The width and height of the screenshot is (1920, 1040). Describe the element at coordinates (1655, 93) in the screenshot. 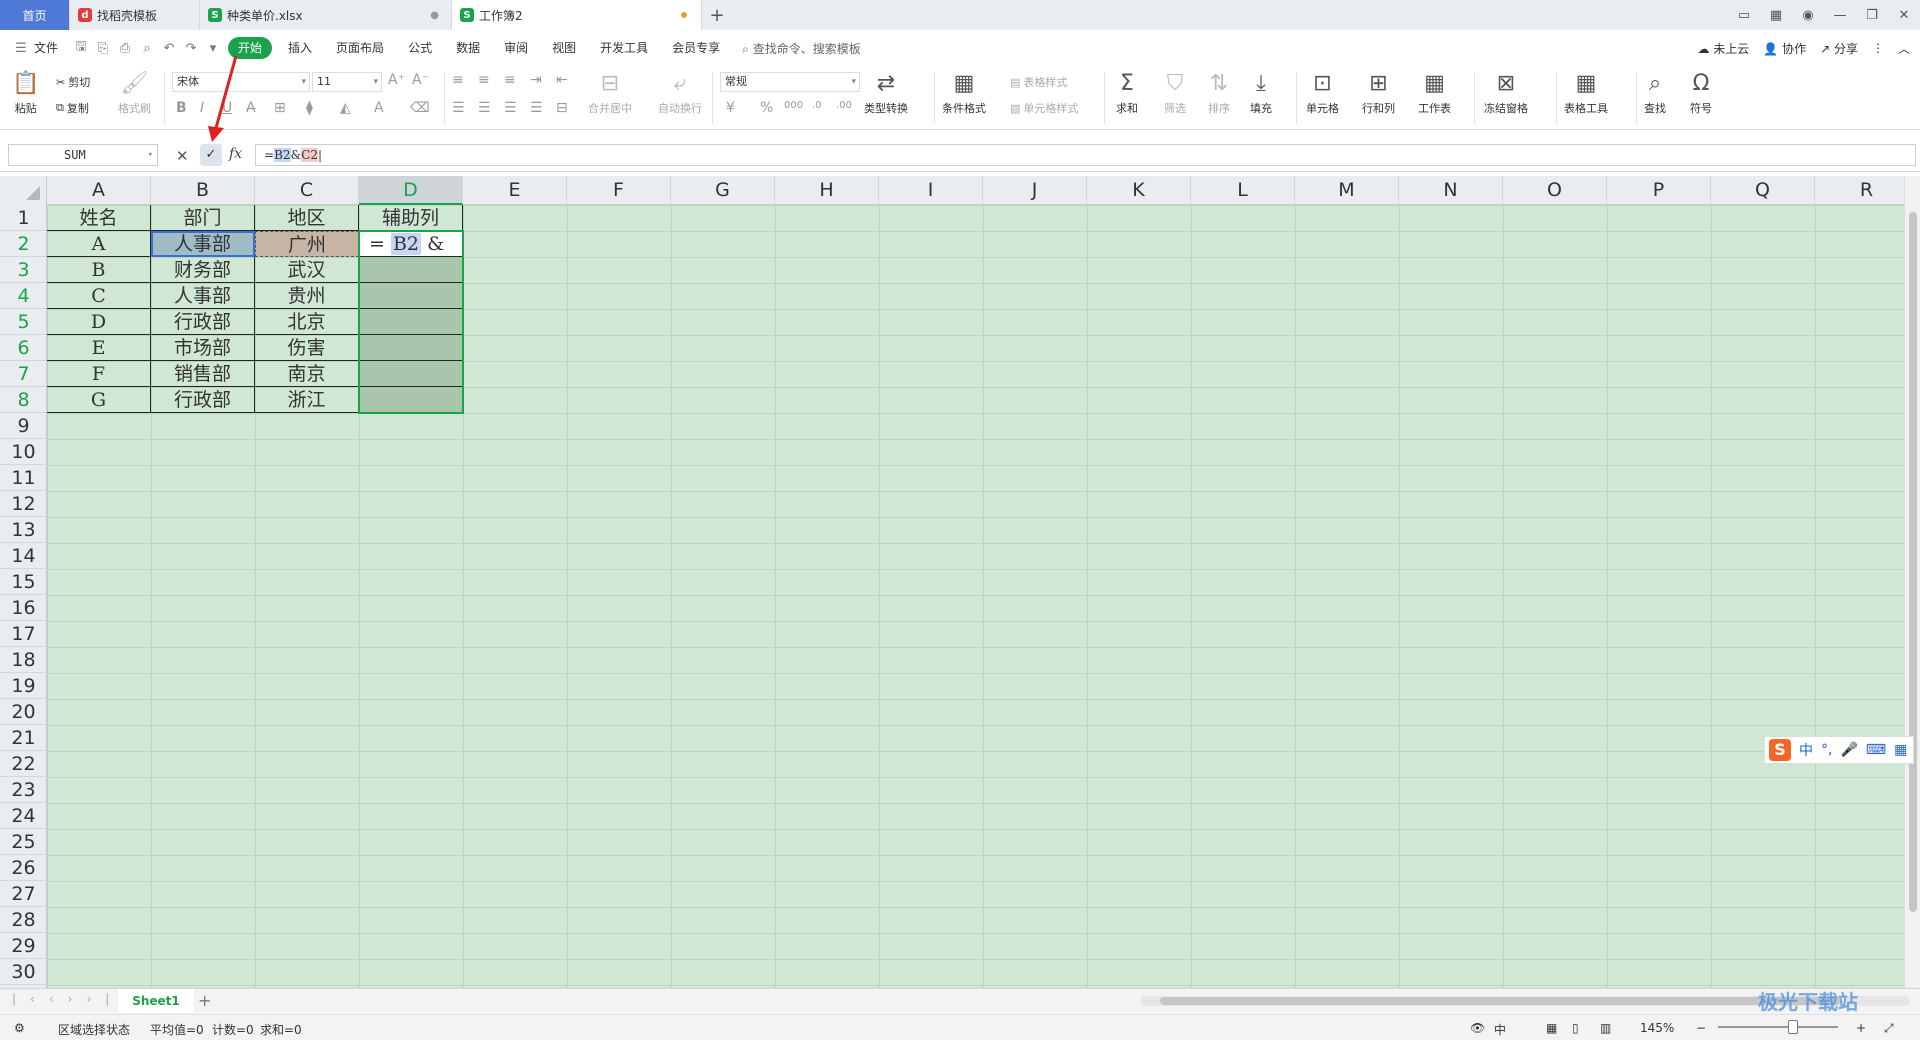

I see `find-button: ⌕ 查找` at that location.